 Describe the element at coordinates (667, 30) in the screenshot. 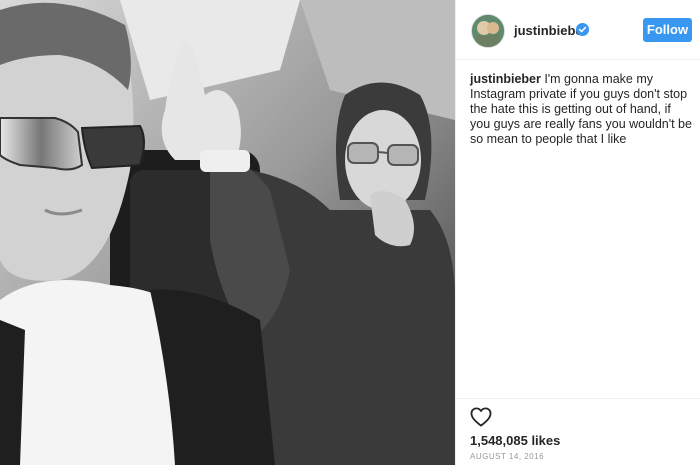

I see `follow-button: Follow` at that location.